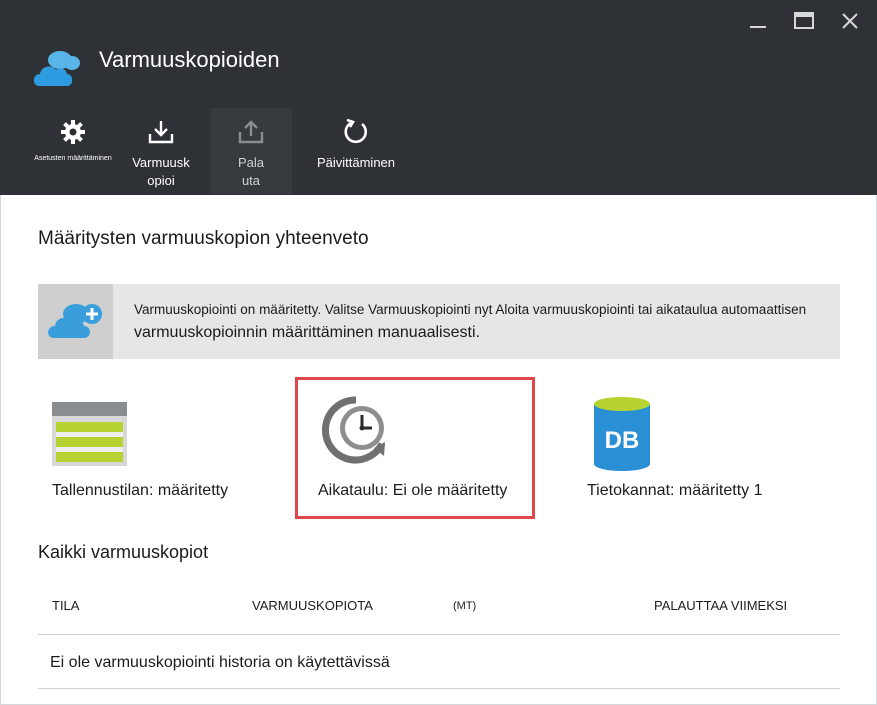  What do you see at coordinates (251, 151) in the screenshot?
I see `restore-button: Pala uta` at bounding box center [251, 151].